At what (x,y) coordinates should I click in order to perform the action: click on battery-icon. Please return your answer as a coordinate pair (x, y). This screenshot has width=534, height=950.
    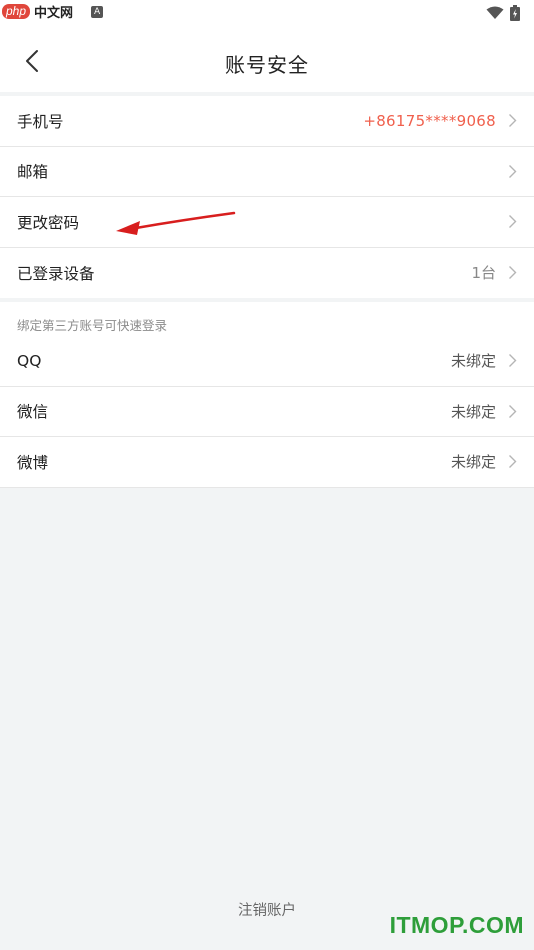
    Looking at the image, I should click on (515, 13).